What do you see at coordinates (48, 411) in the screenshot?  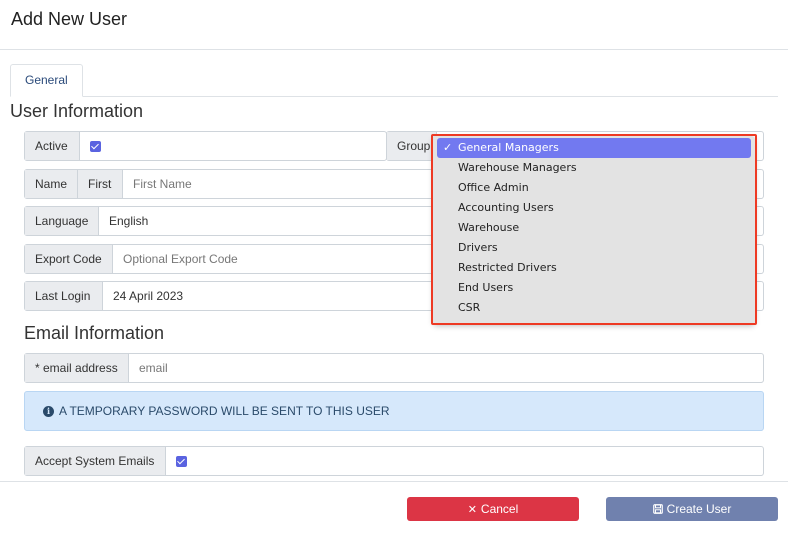 I see `info-icon: i` at bounding box center [48, 411].